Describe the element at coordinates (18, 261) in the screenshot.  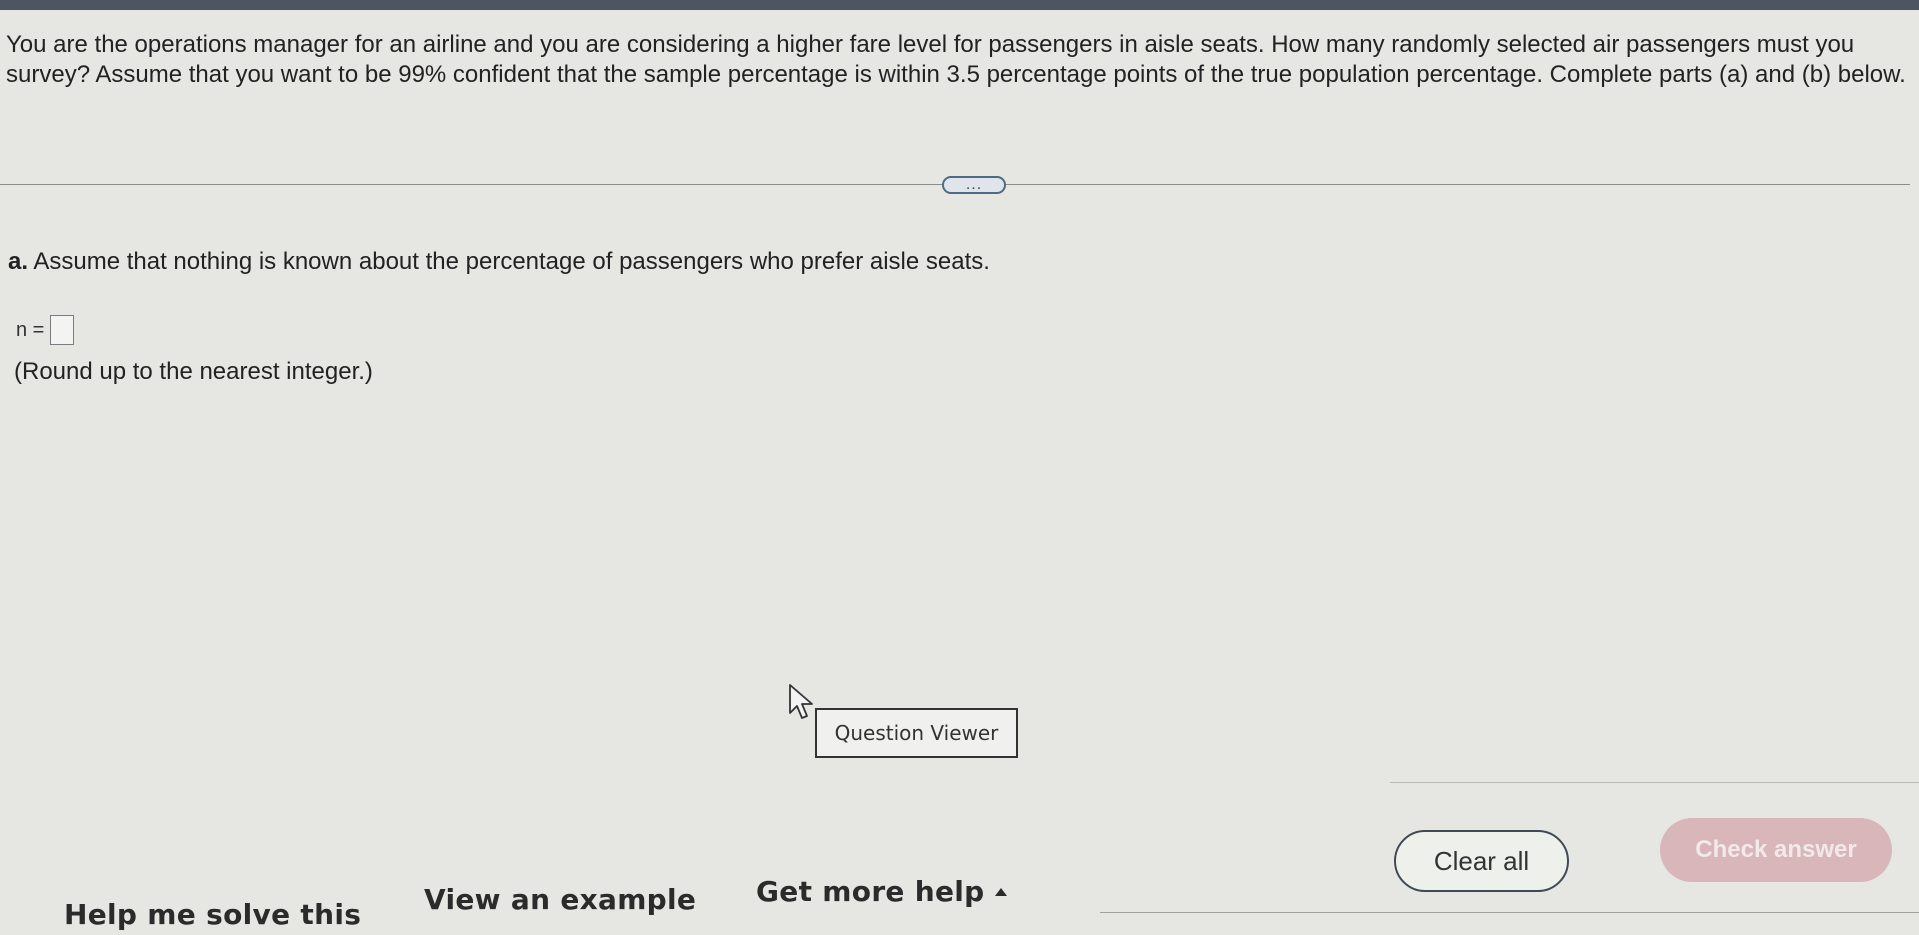
I see `part-a-letter: a.` at that location.